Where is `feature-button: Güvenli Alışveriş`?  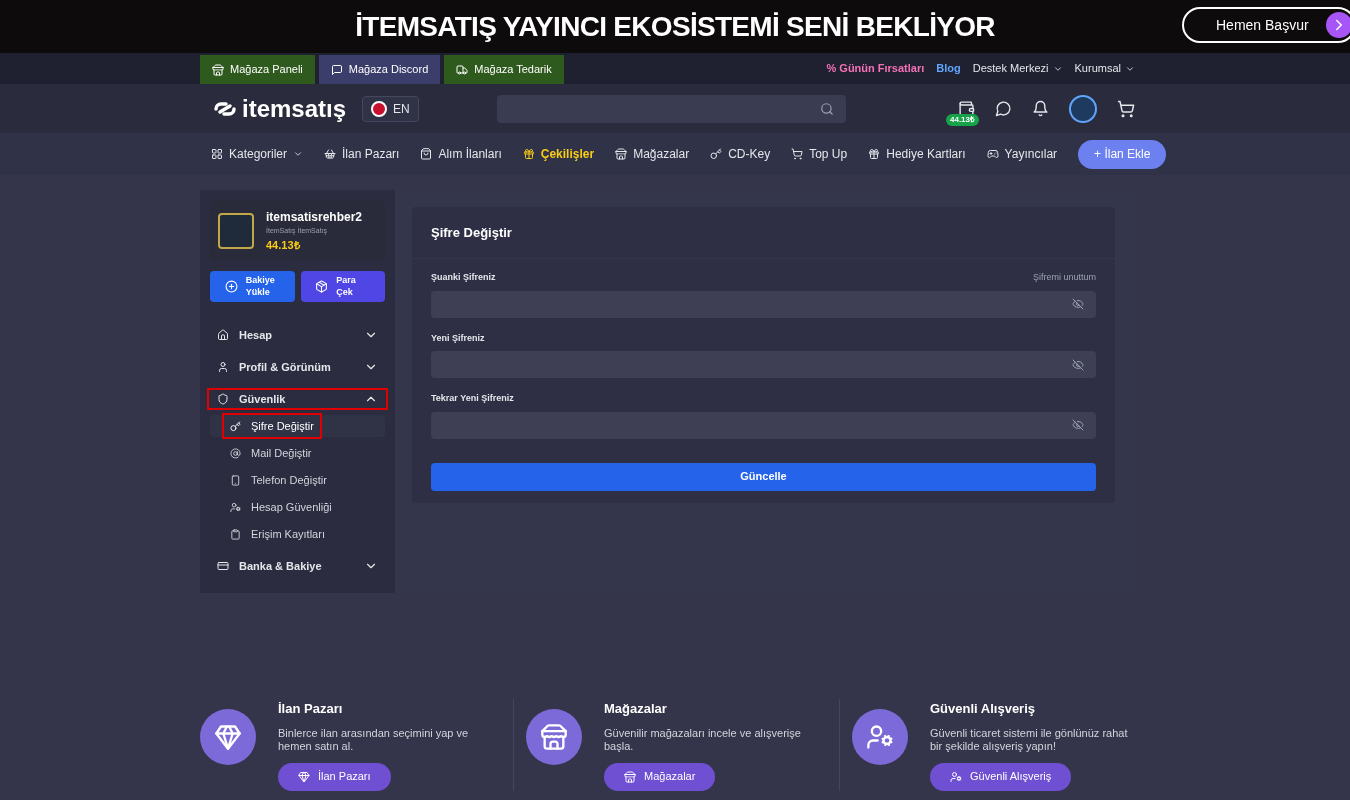 feature-button: Güvenli Alışveriş is located at coordinates (1001, 776).